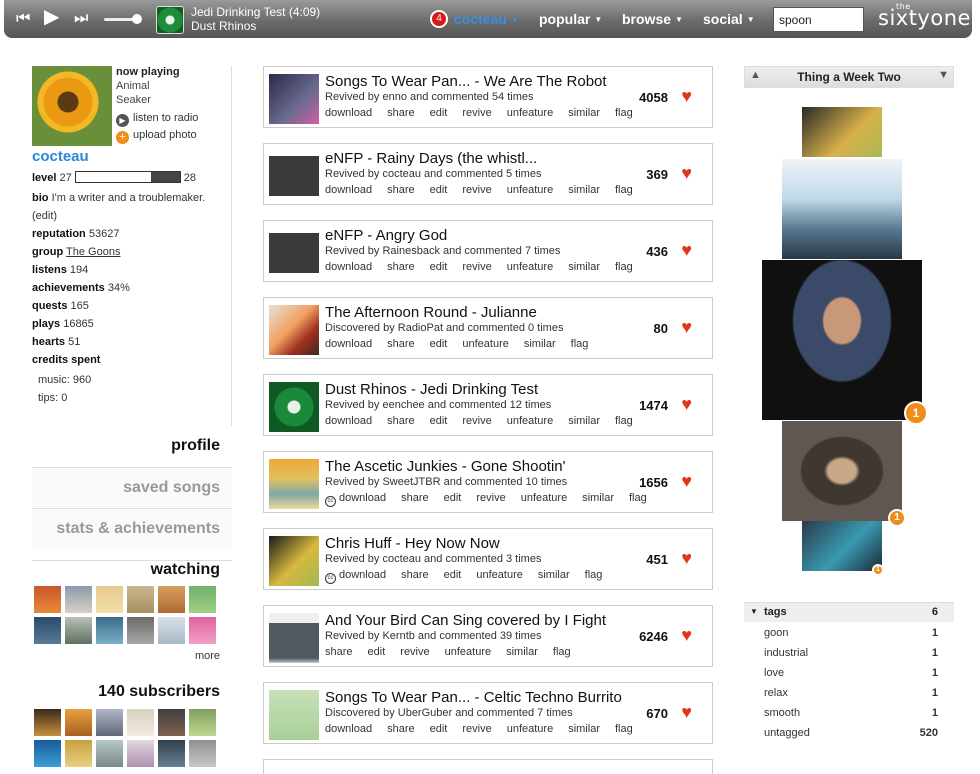  Describe the element at coordinates (851, 733) in the screenshot. I see `tag-row: untagged 520` at that location.